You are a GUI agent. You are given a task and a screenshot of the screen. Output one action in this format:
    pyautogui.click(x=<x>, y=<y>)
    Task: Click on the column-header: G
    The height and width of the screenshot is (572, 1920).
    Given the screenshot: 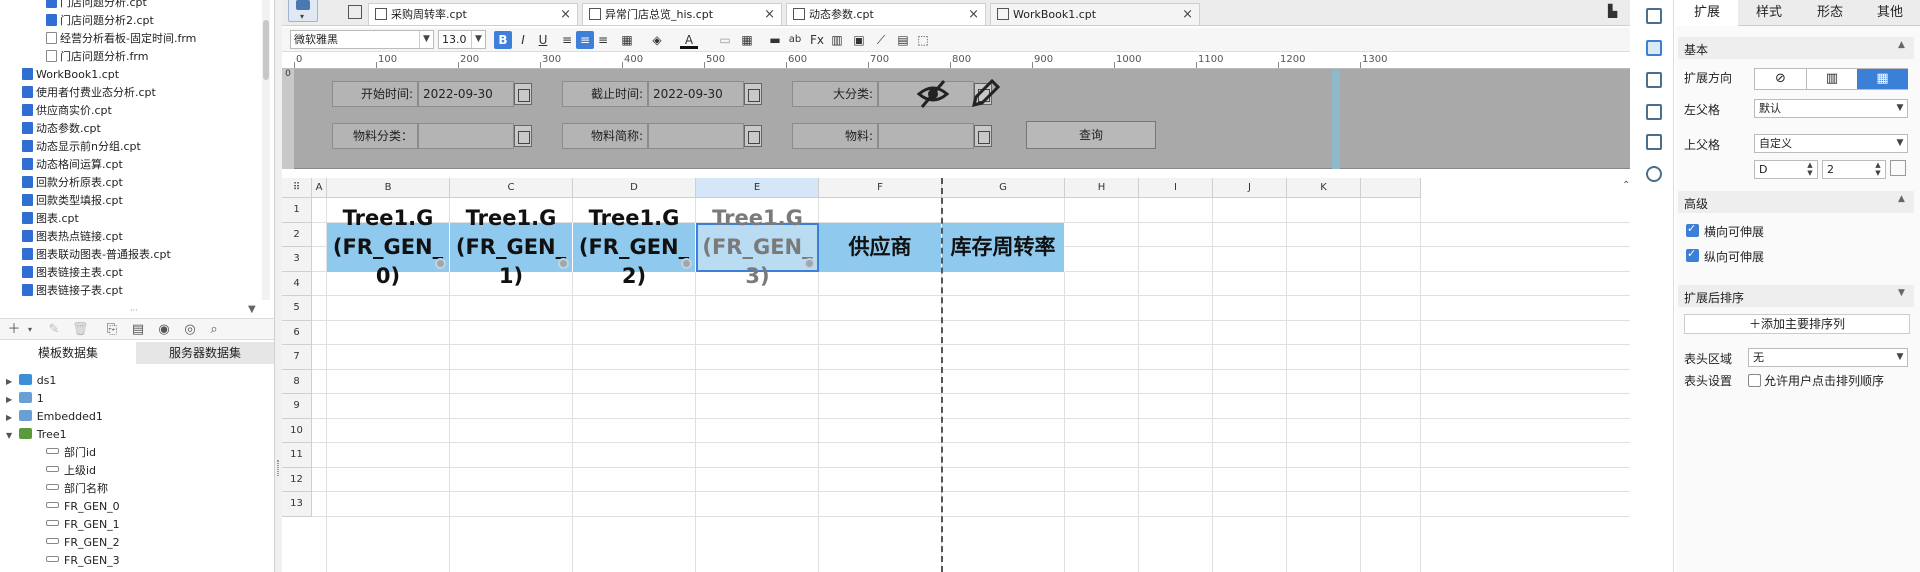 What is the action you would take?
    pyautogui.click(x=1003, y=188)
    